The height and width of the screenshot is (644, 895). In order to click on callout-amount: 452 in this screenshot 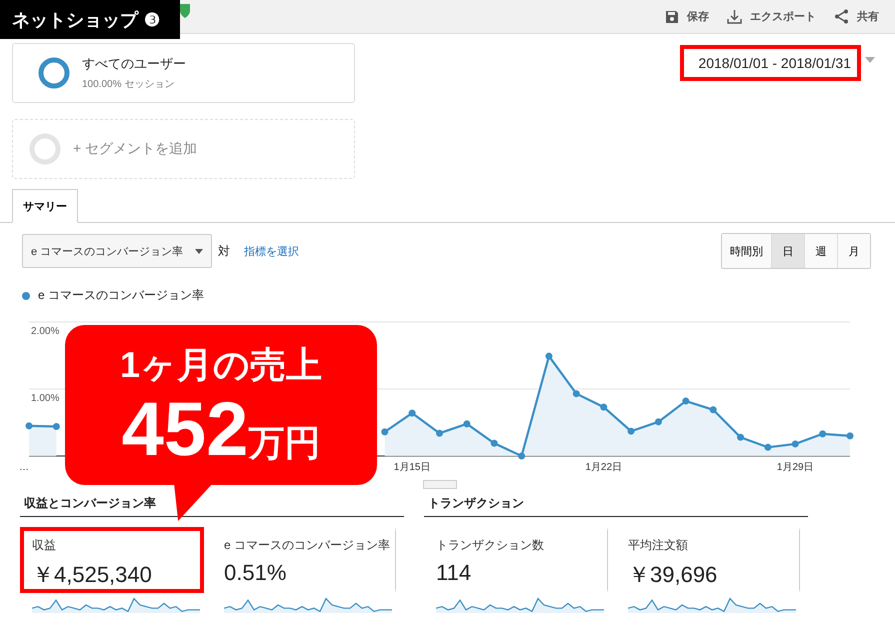, I will do `click(185, 430)`.